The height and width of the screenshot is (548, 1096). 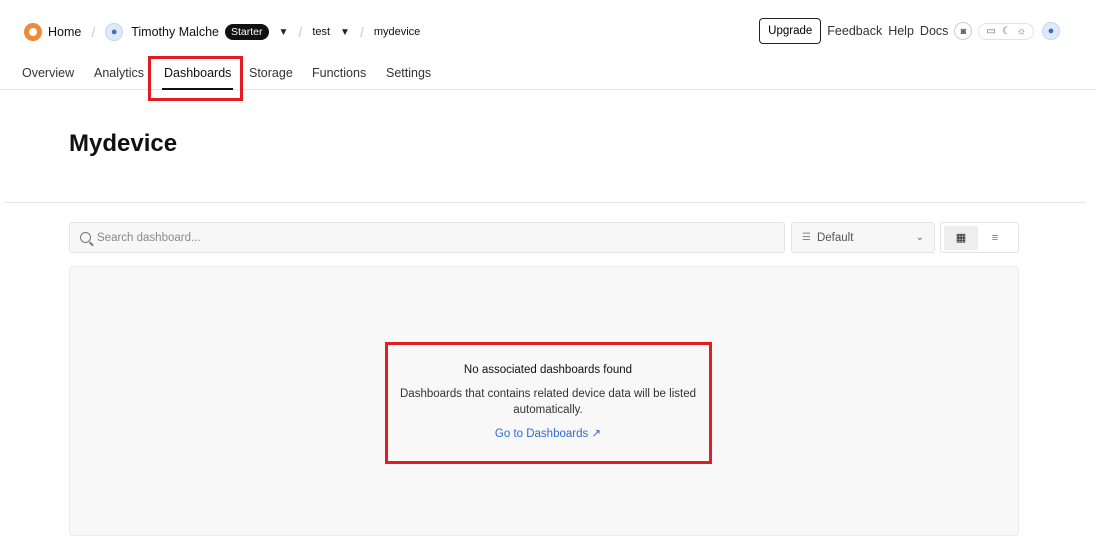 I want to click on discord-icon: ◙, so click(x=963, y=31).